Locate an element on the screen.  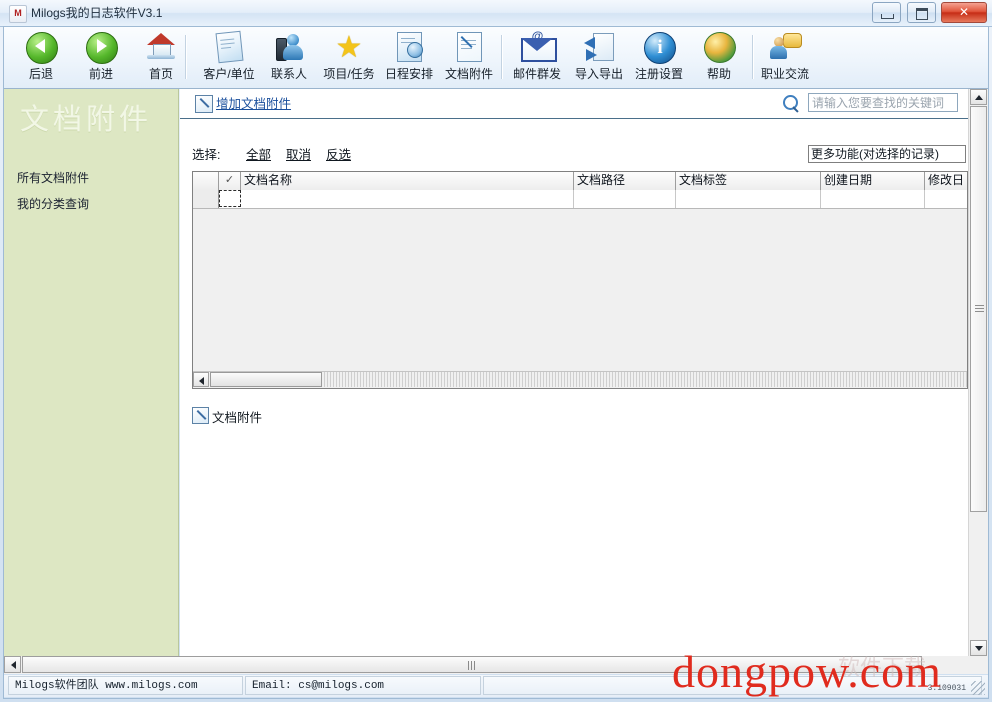
toolbar-button-forward: 前进 is located at coordinates (101, 58).